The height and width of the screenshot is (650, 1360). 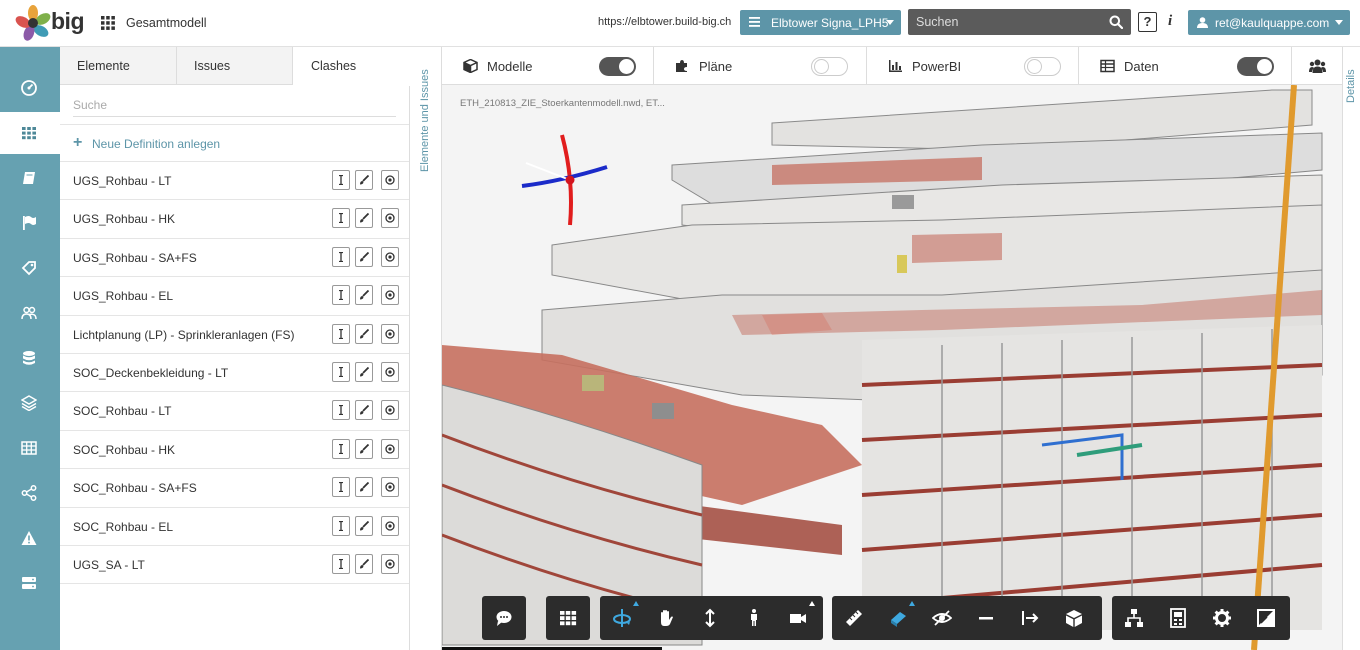 What do you see at coordinates (548, 66) in the screenshot?
I see `toggle-modelle: Modelle` at bounding box center [548, 66].